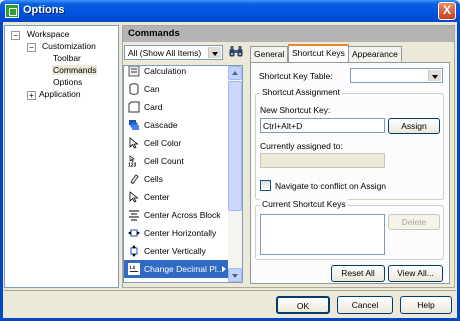  I want to click on binoculars-find-icon, so click(236, 51).